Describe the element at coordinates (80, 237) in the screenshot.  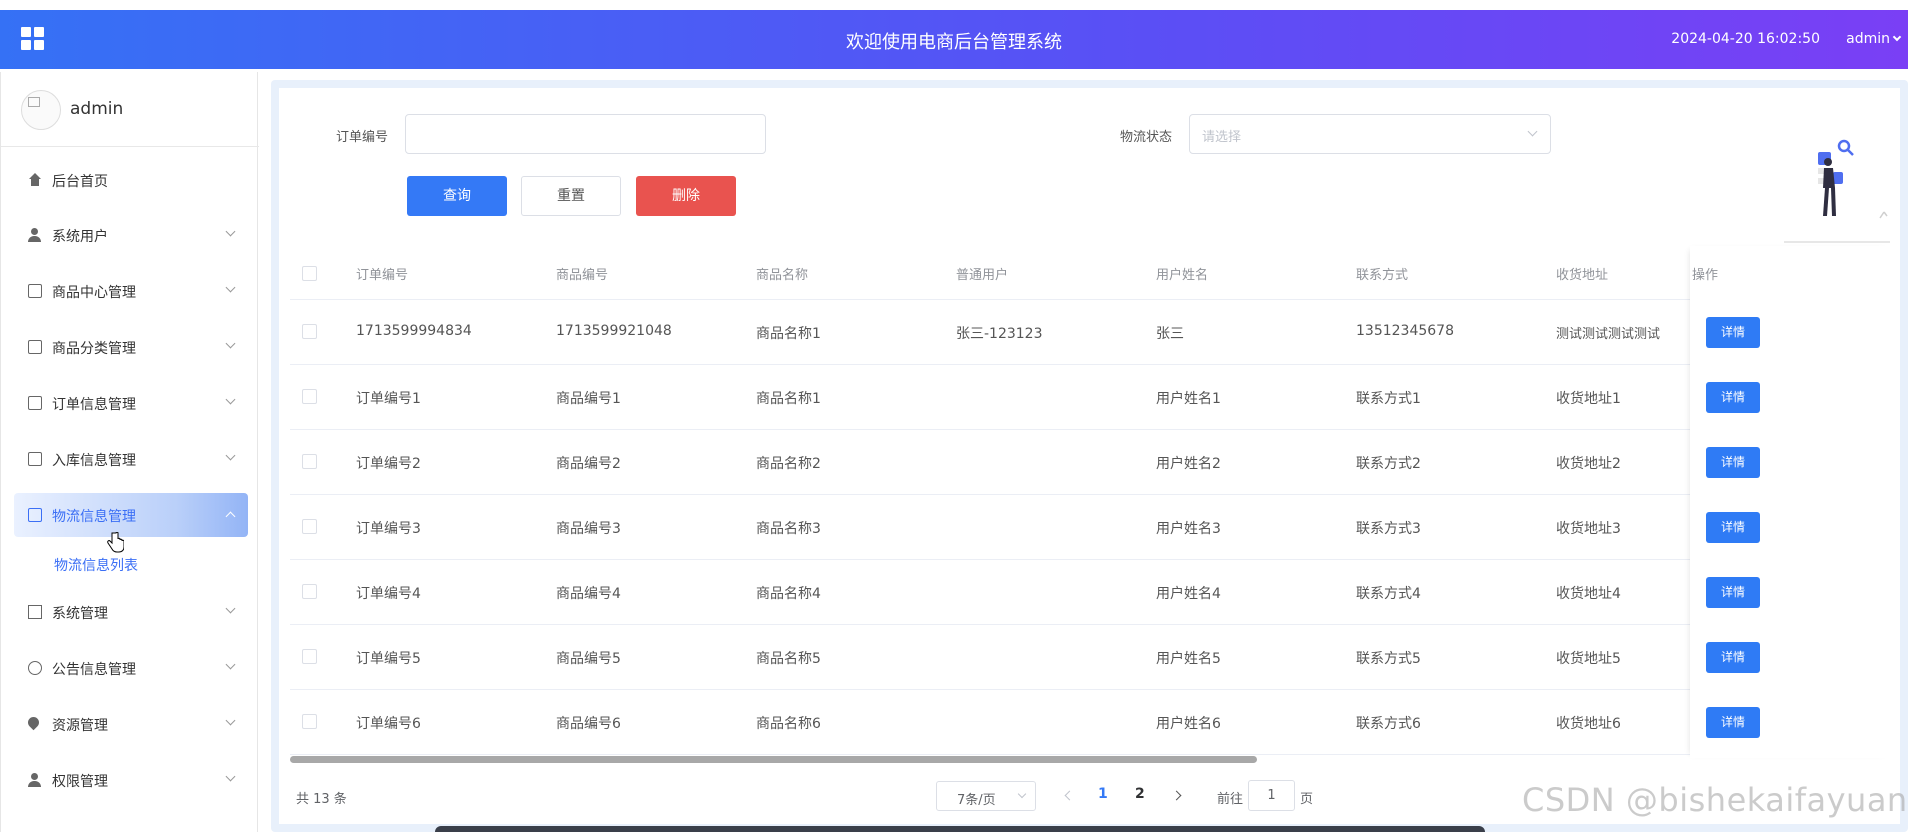
I see `sidebar-item-label: 系统用户` at that location.